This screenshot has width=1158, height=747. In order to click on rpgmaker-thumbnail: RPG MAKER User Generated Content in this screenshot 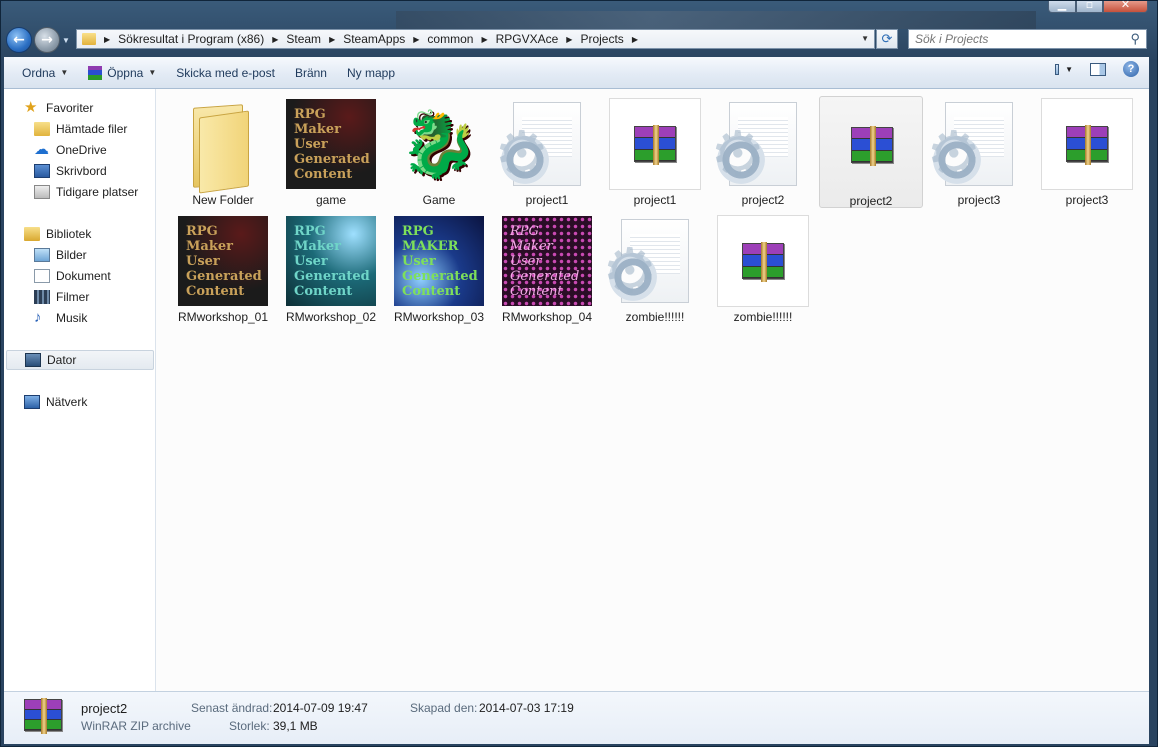, I will do `click(439, 261)`.